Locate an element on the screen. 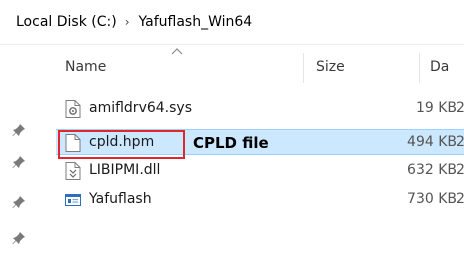 This screenshot has height=255, width=464. quick-access-pins is located at coordinates (24, 150).